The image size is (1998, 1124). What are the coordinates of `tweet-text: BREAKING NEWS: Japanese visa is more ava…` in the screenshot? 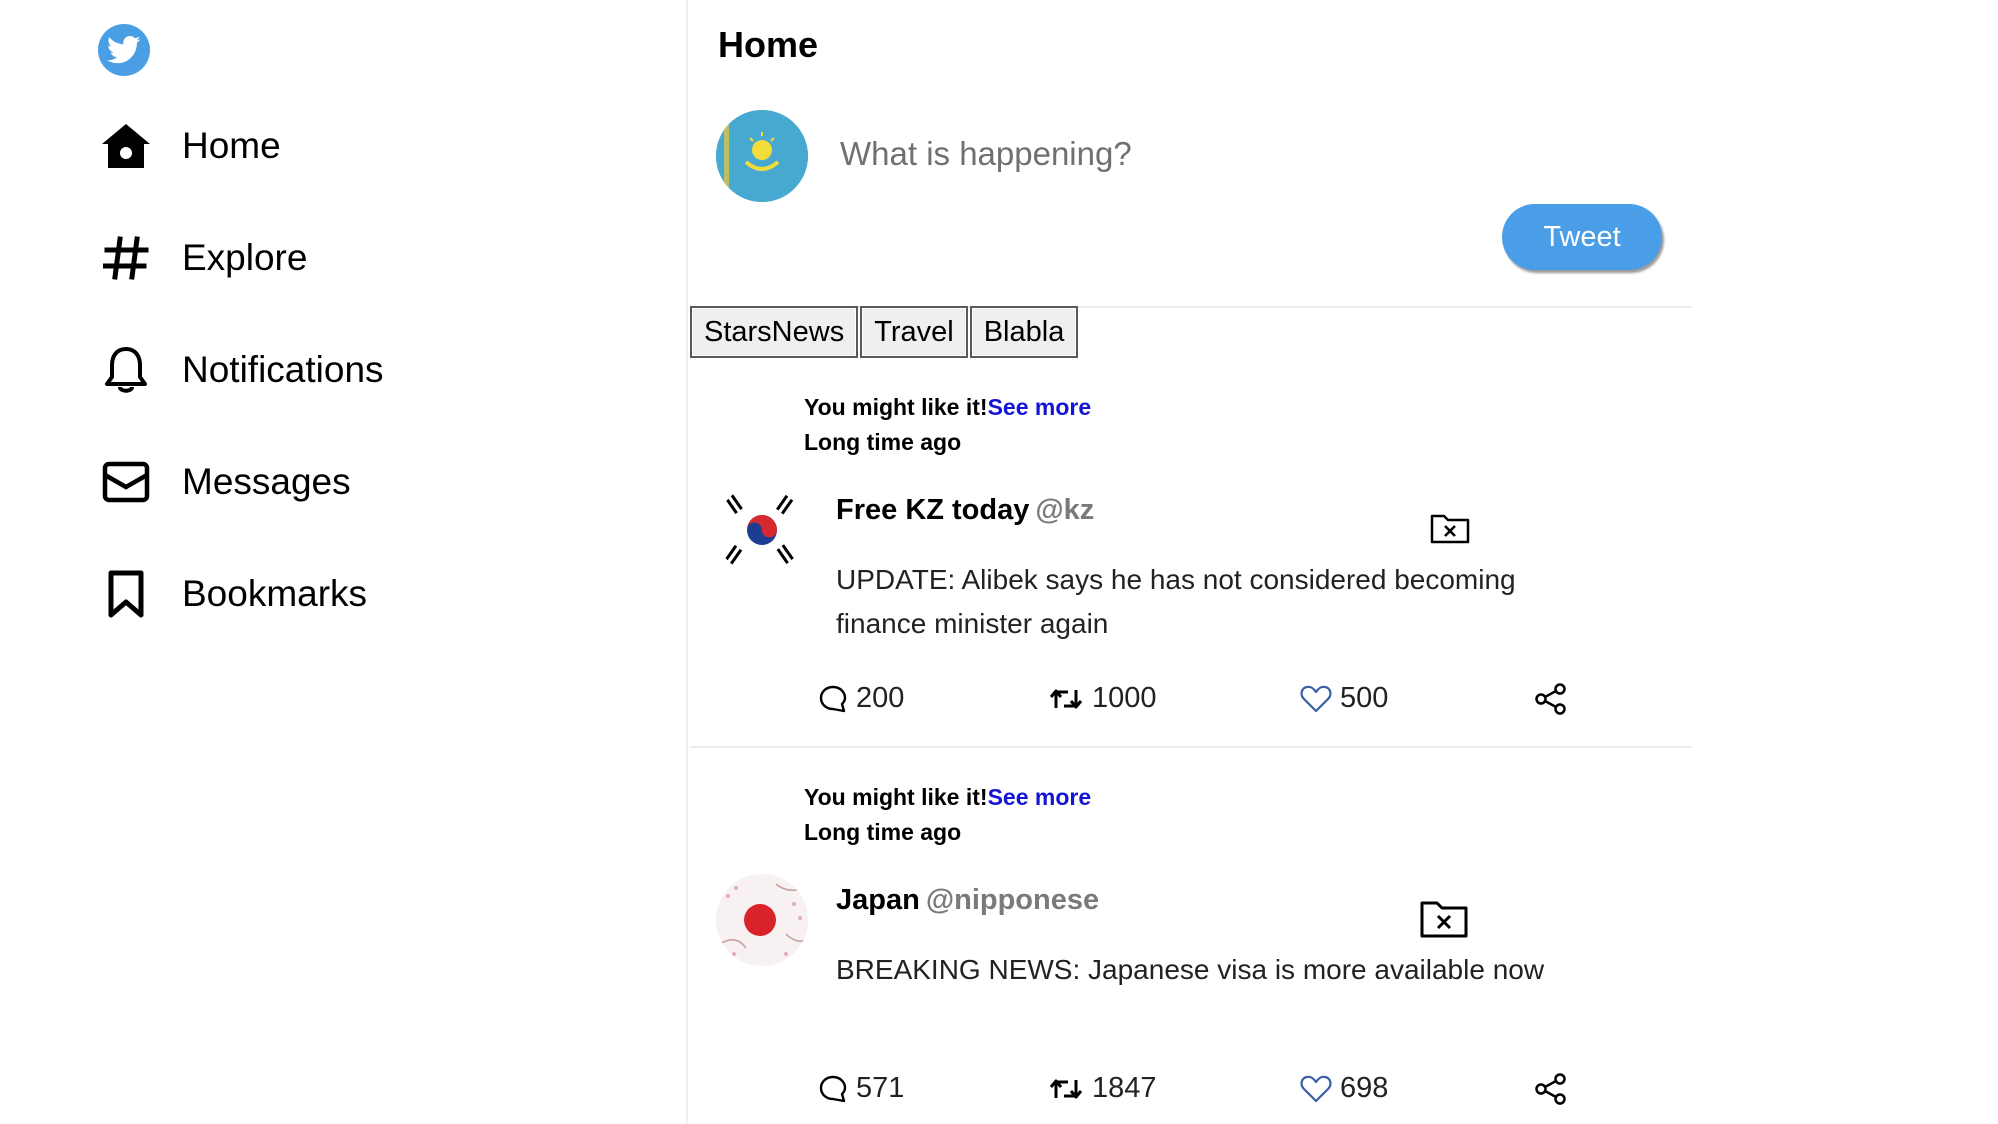 It's located at (1190, 969).